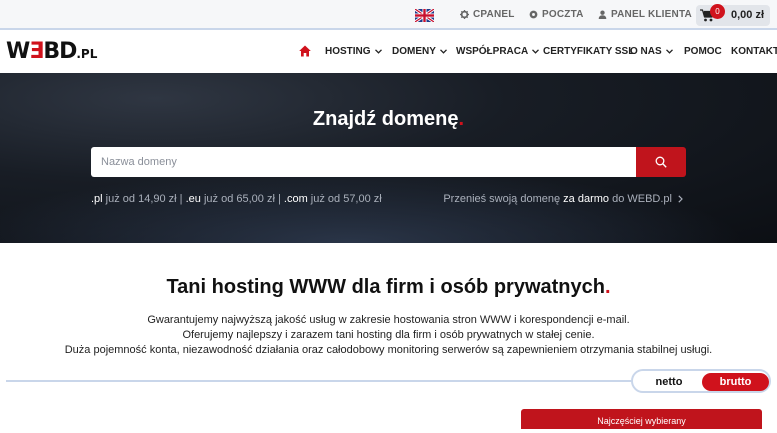 The height and width of the screenshot is (433, 777). Describe the element at coordinates (748, 15) in the screenshot. I see `cart-total: 0,00 zł` at that location.